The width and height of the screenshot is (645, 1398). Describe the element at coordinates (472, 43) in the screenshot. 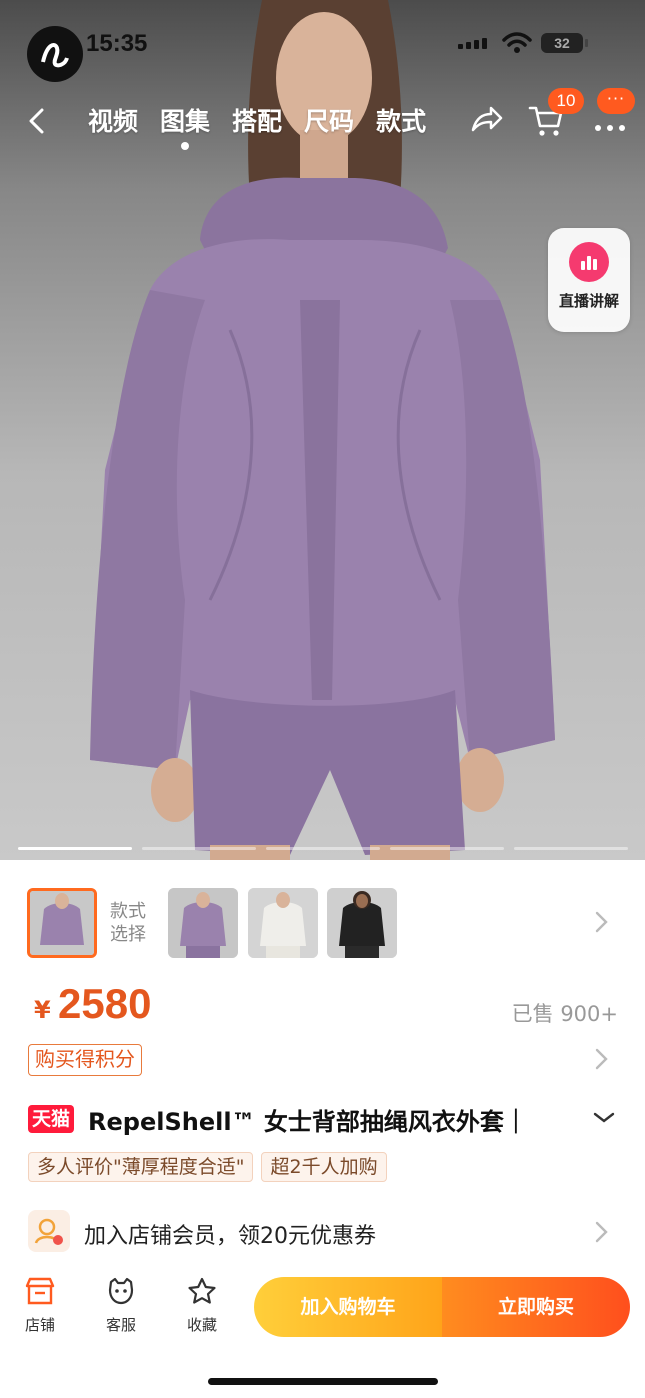

I see `signal-icon` at that location.